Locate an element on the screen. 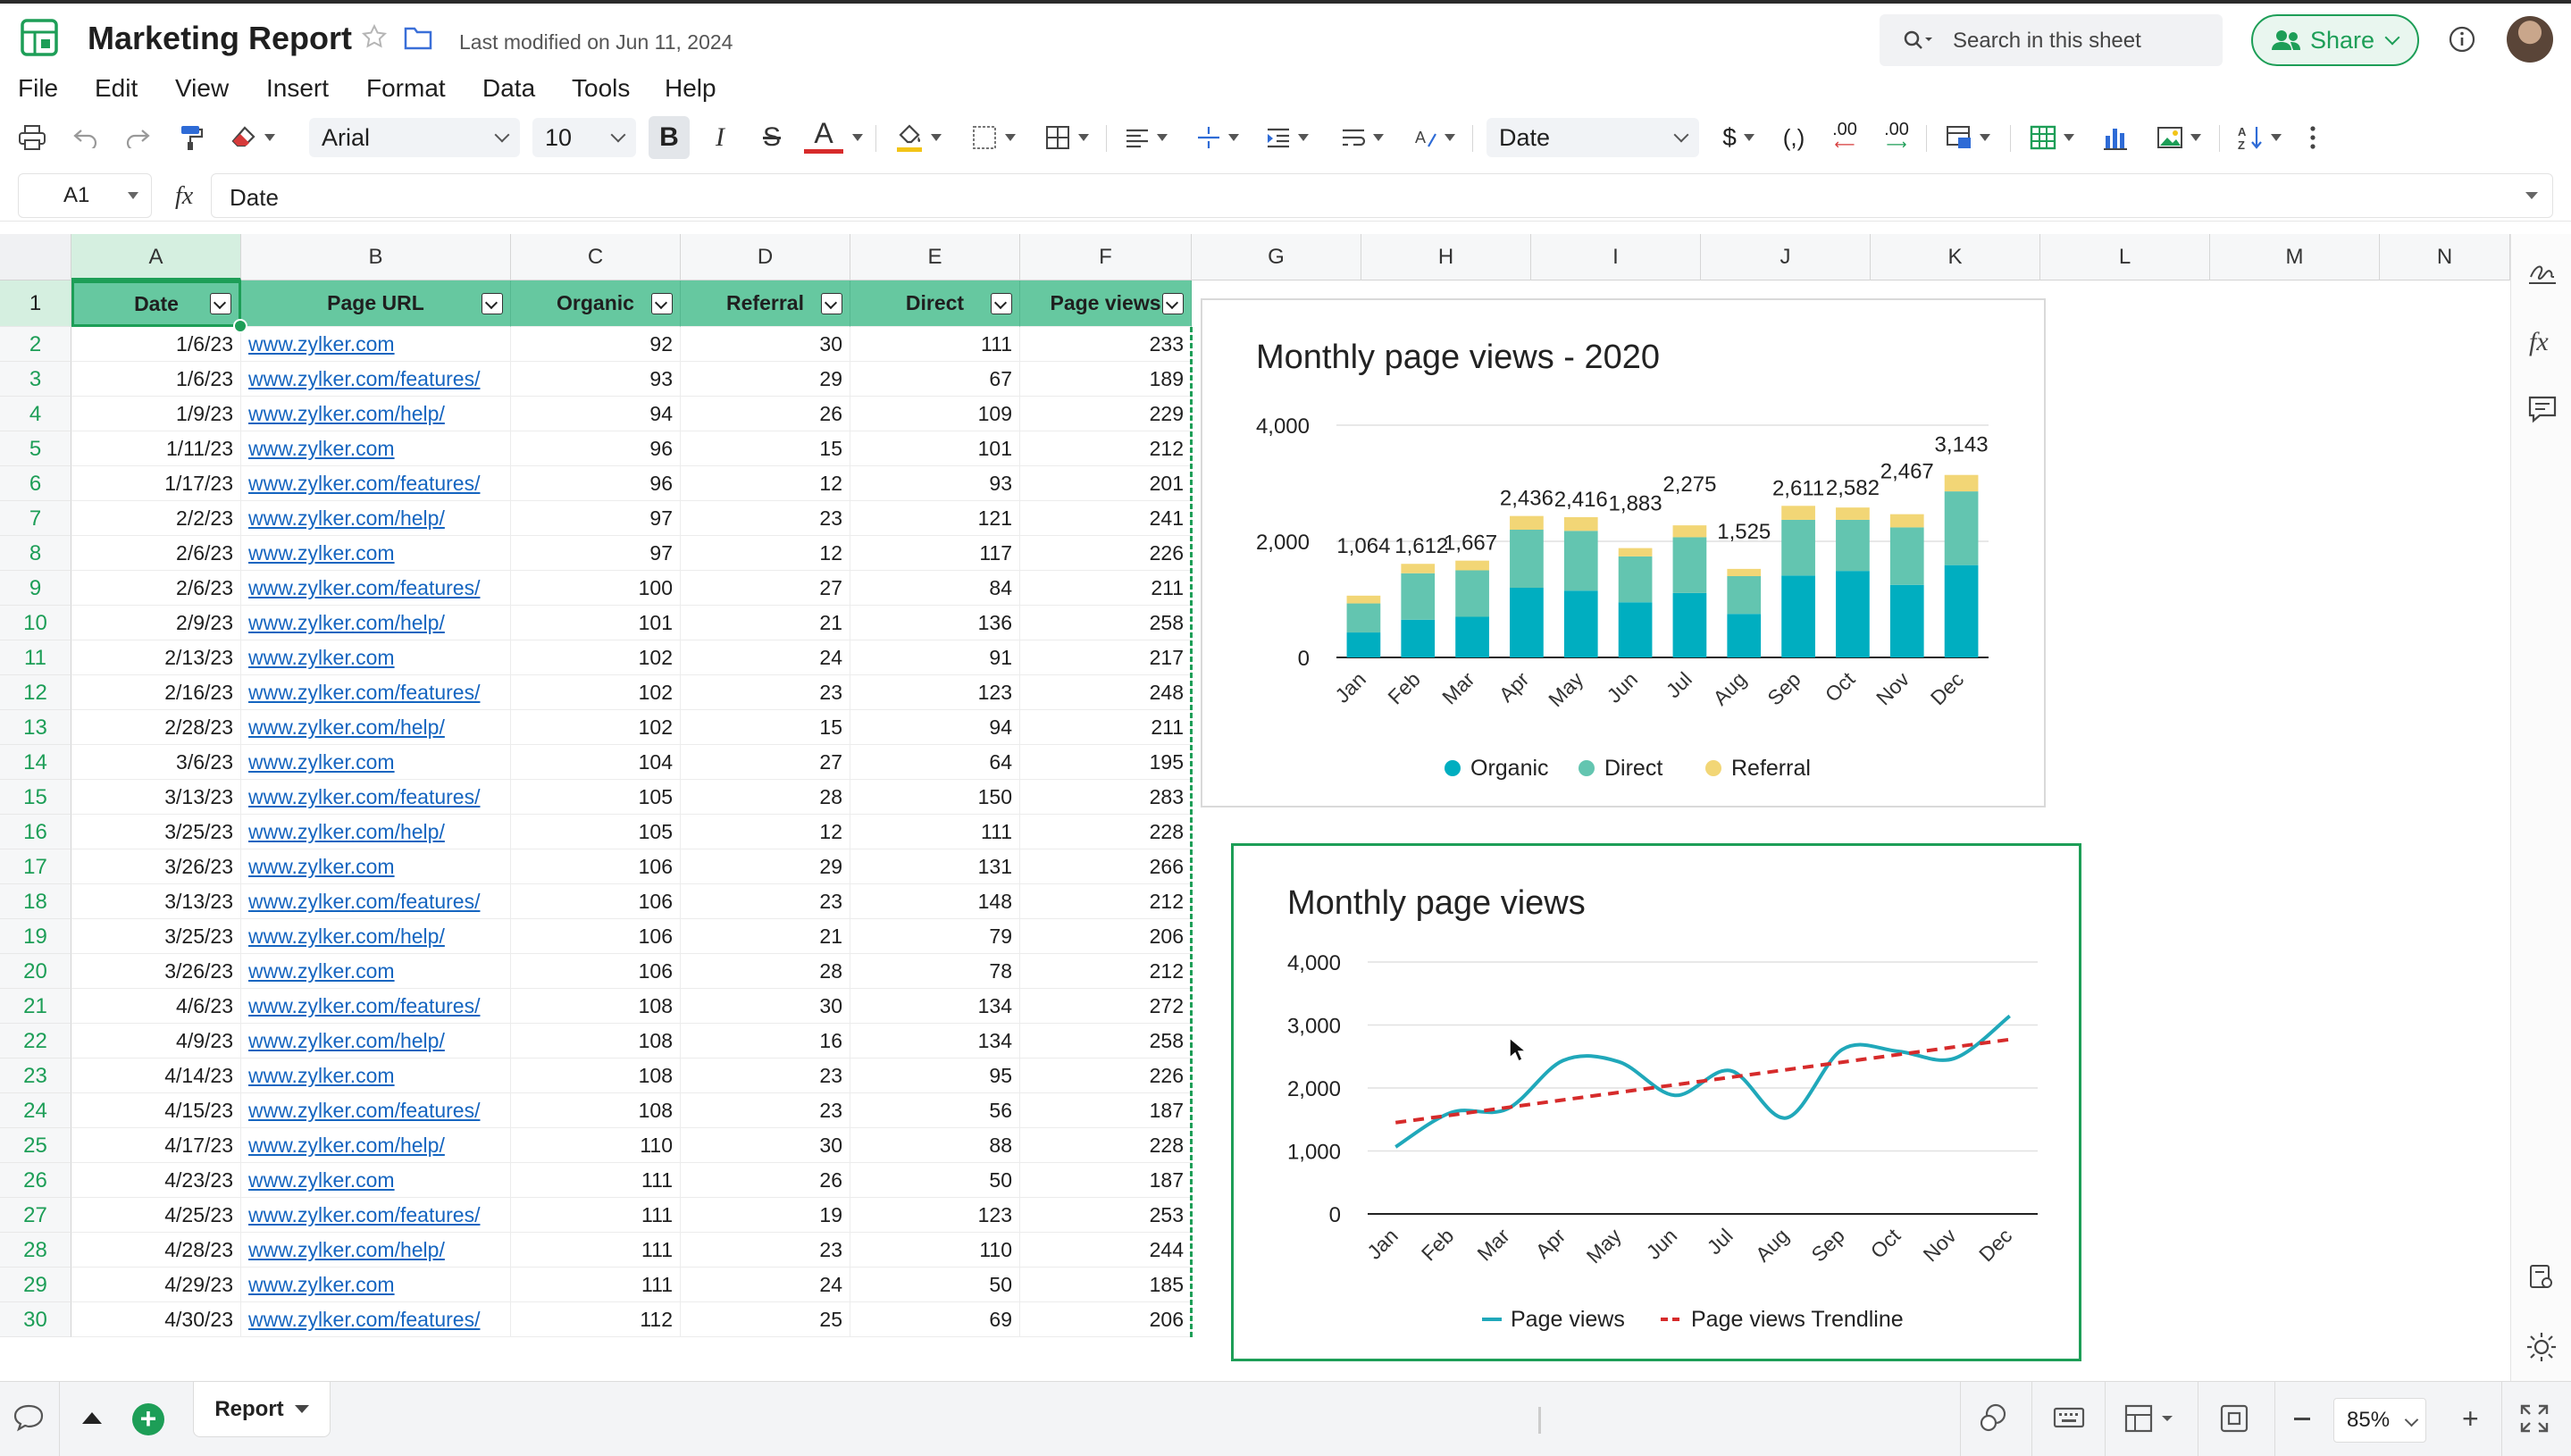 This screenshot has height=1456, width=2571. text-color-caret is located at coordinates (854, 137).